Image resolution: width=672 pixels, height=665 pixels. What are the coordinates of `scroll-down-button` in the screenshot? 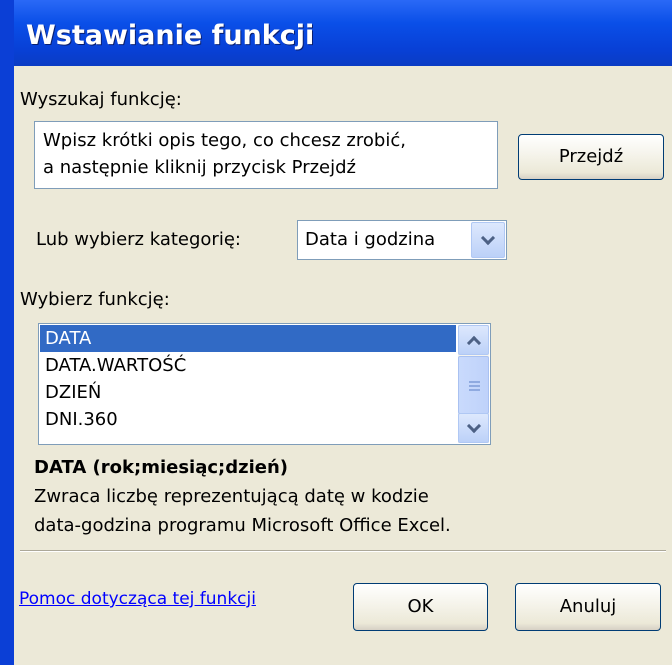 It's located at (473, 428).